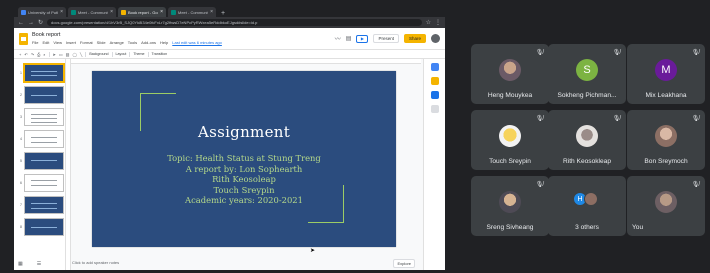 The width and height of the screenshot is (710, 273). Describe the element at coordinates (414, 38) in the screenshot. I see `share-button: Share` at that location.